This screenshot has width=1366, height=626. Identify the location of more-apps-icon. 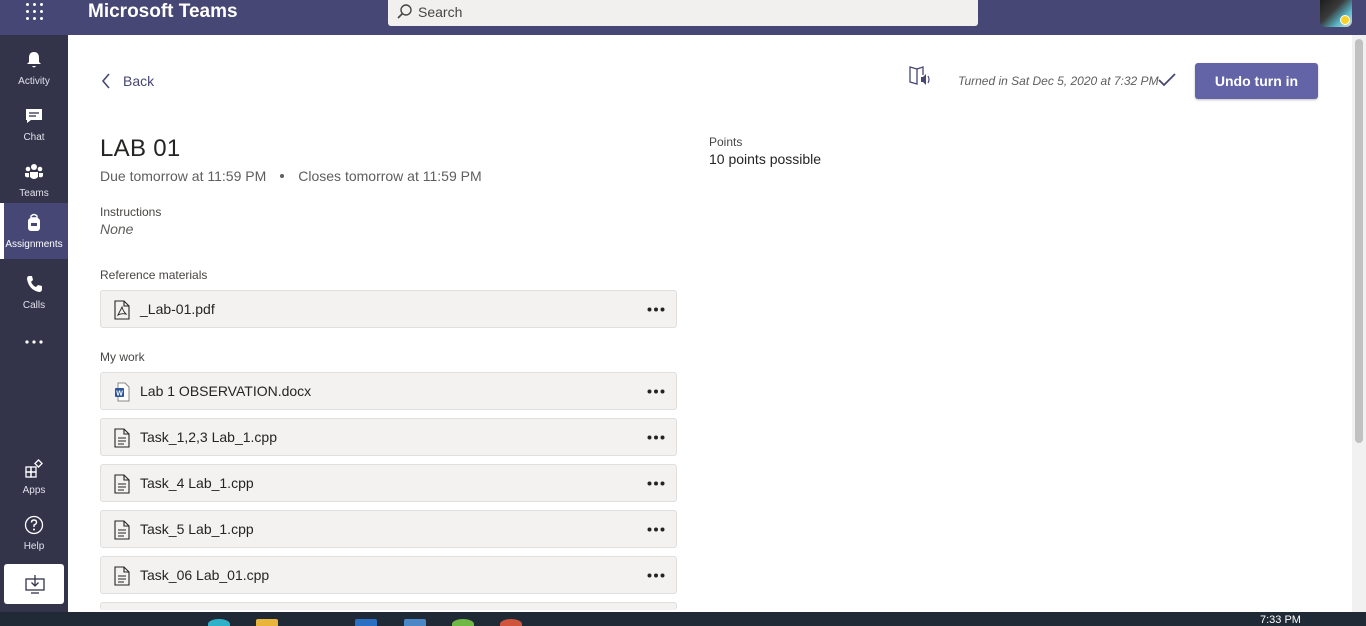
(34, 342).